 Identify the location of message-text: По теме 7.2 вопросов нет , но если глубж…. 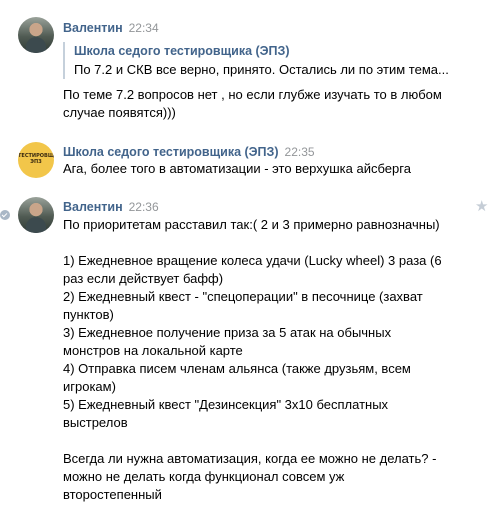
(252, 103).